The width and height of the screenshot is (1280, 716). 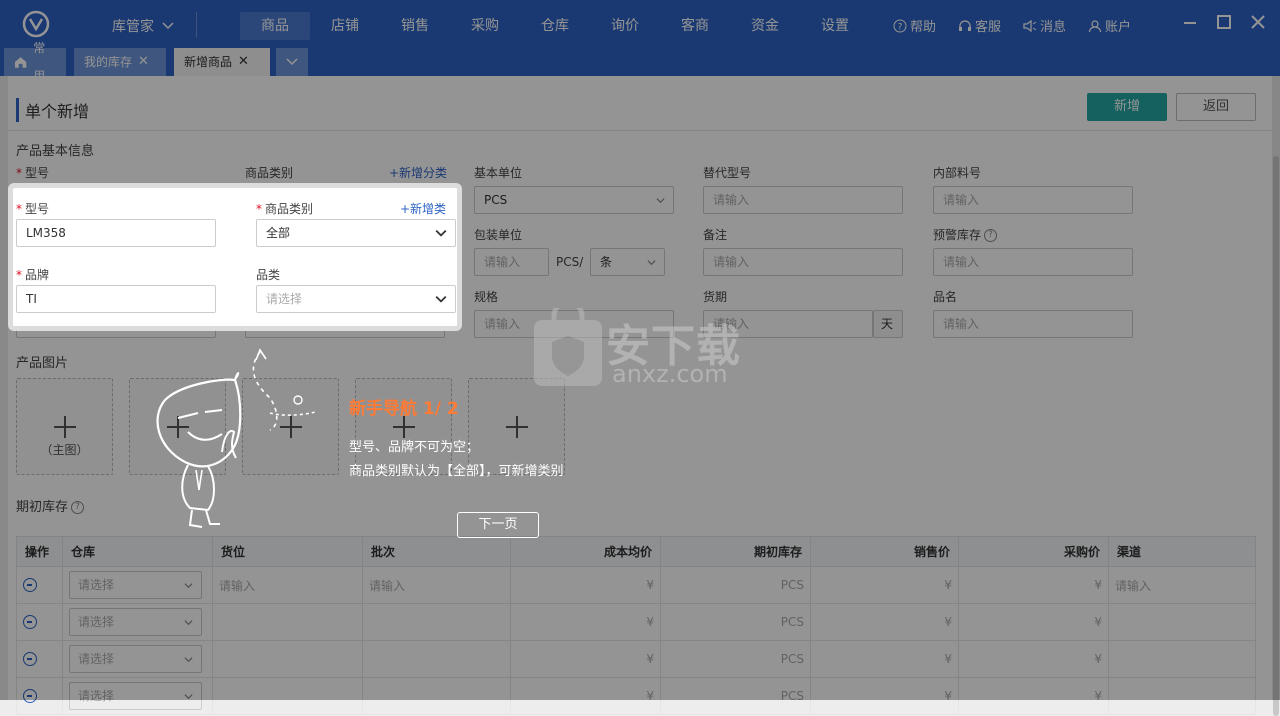 What do you see at coordinates (37, 275) in the screenshot?
I see `brand-label-text: 品牌` at bounding box center [37, 275].